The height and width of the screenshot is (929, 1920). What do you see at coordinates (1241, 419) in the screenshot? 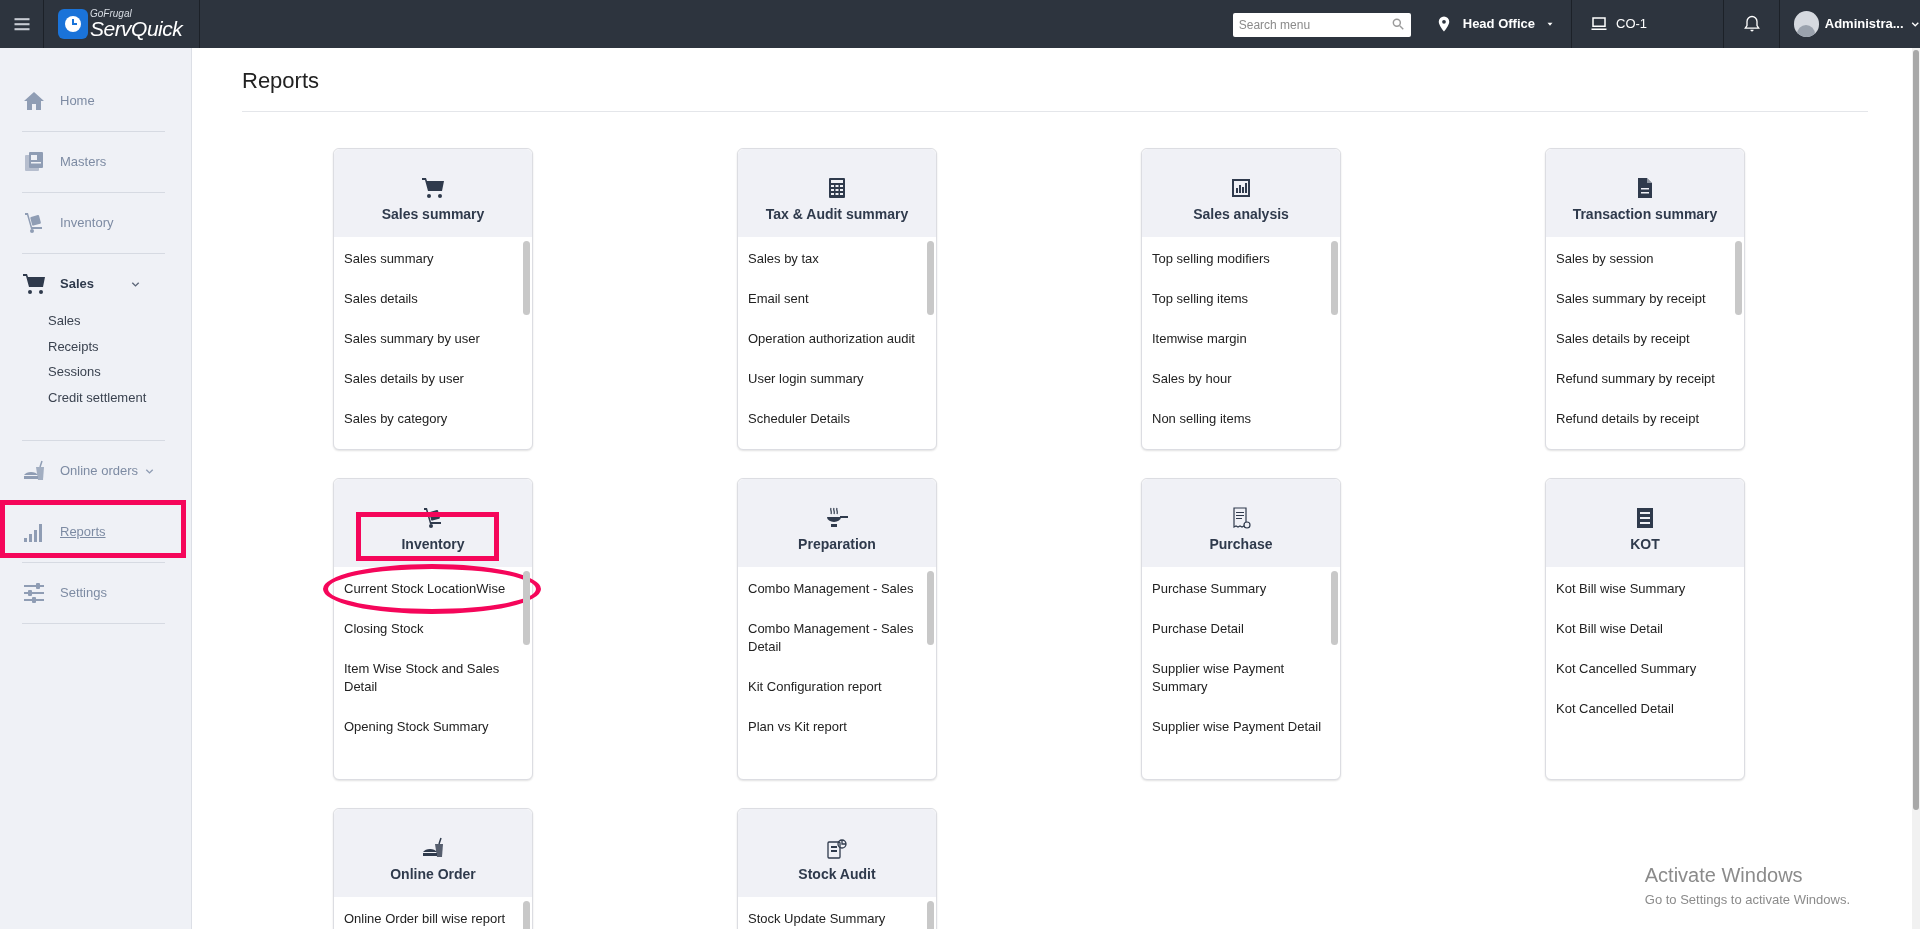
I see `report-link: Non selling items` at bounding box center [1241, 419].